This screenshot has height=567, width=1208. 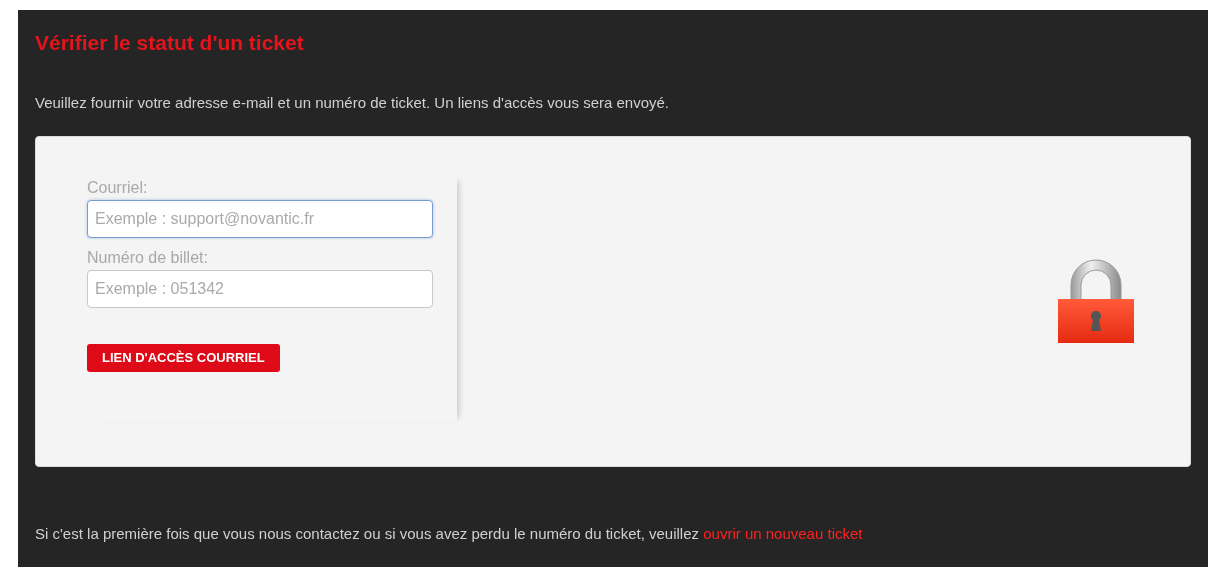 I want to click on new-ticket-link: ouvrir un nouveau ticket, so click(x=783, y=533).